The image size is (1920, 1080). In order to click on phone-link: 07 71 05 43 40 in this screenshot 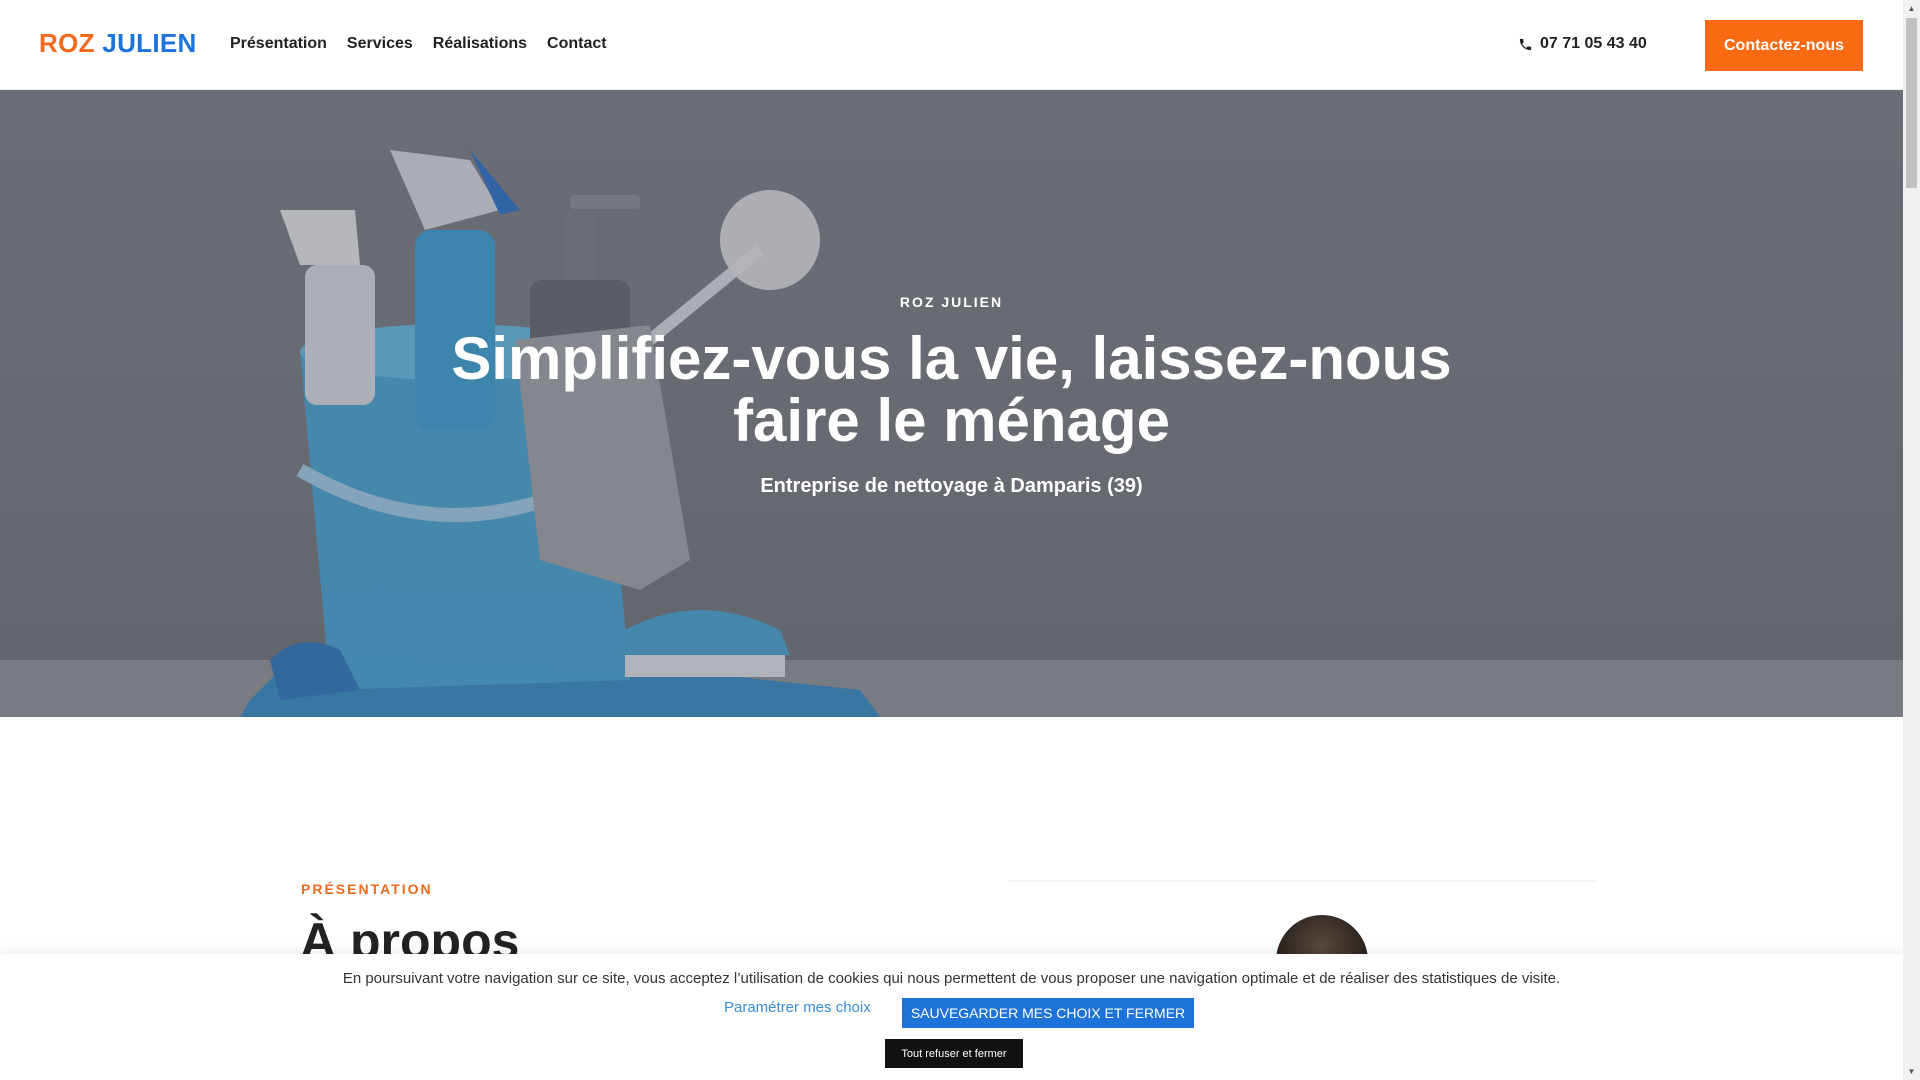, I will do `click(1582, 44)`.